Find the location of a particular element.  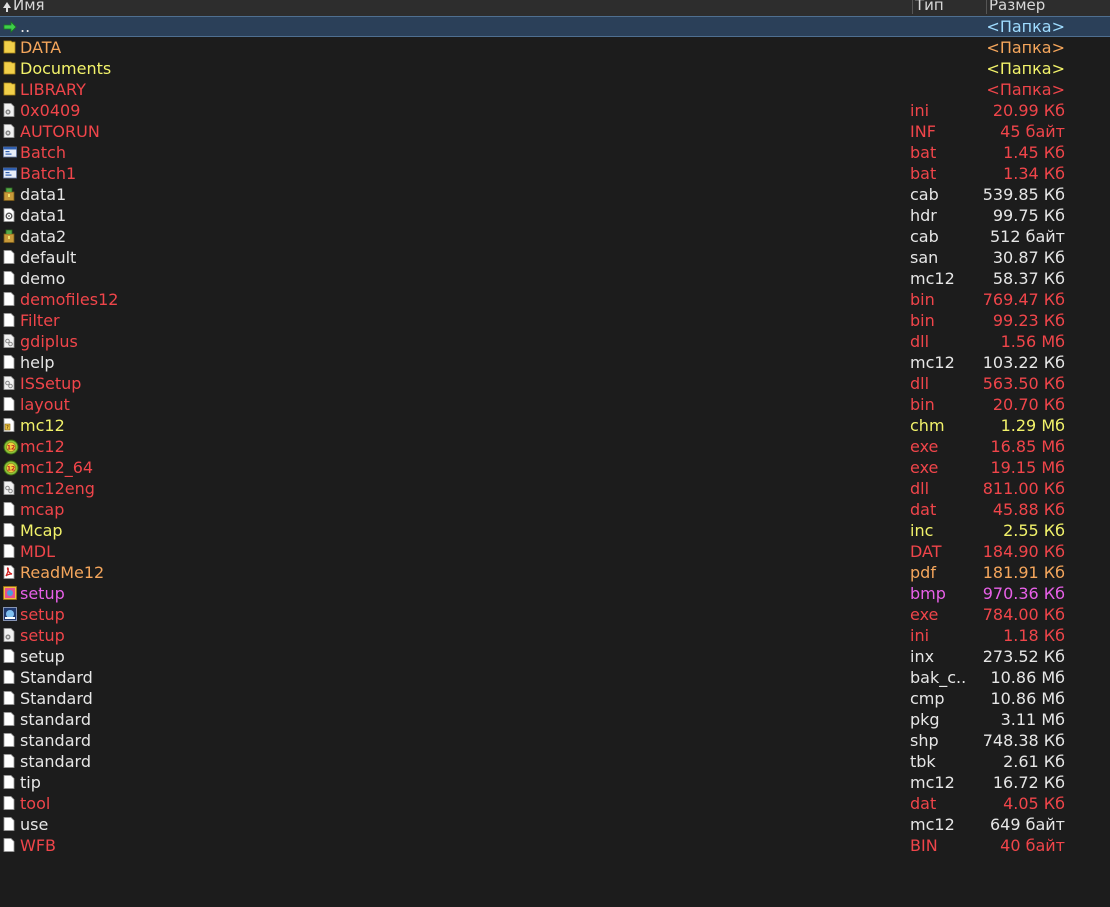

file-size: 1.18 Кб is located at coordinates (1034, 635).